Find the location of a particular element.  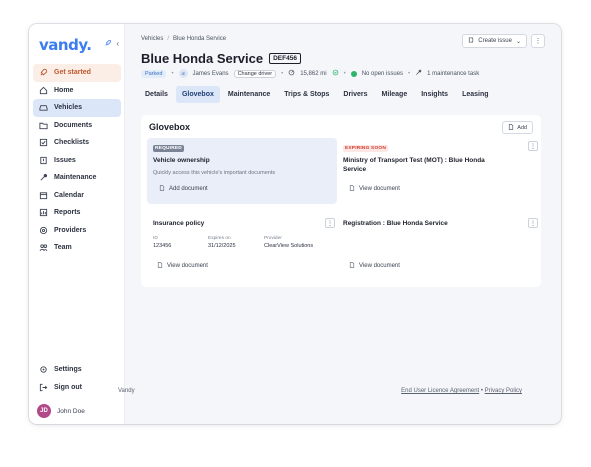

sidebar-item-reports: Reports is located at coordinates (77, 213).